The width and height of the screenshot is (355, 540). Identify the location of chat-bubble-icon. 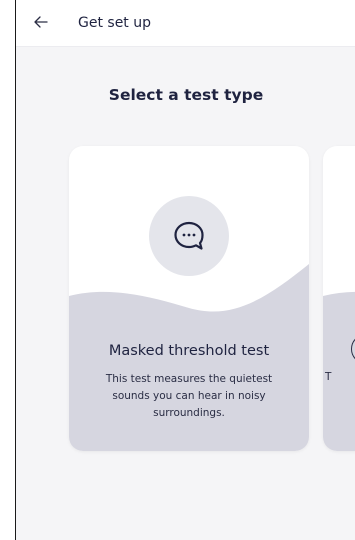
(189, 235).